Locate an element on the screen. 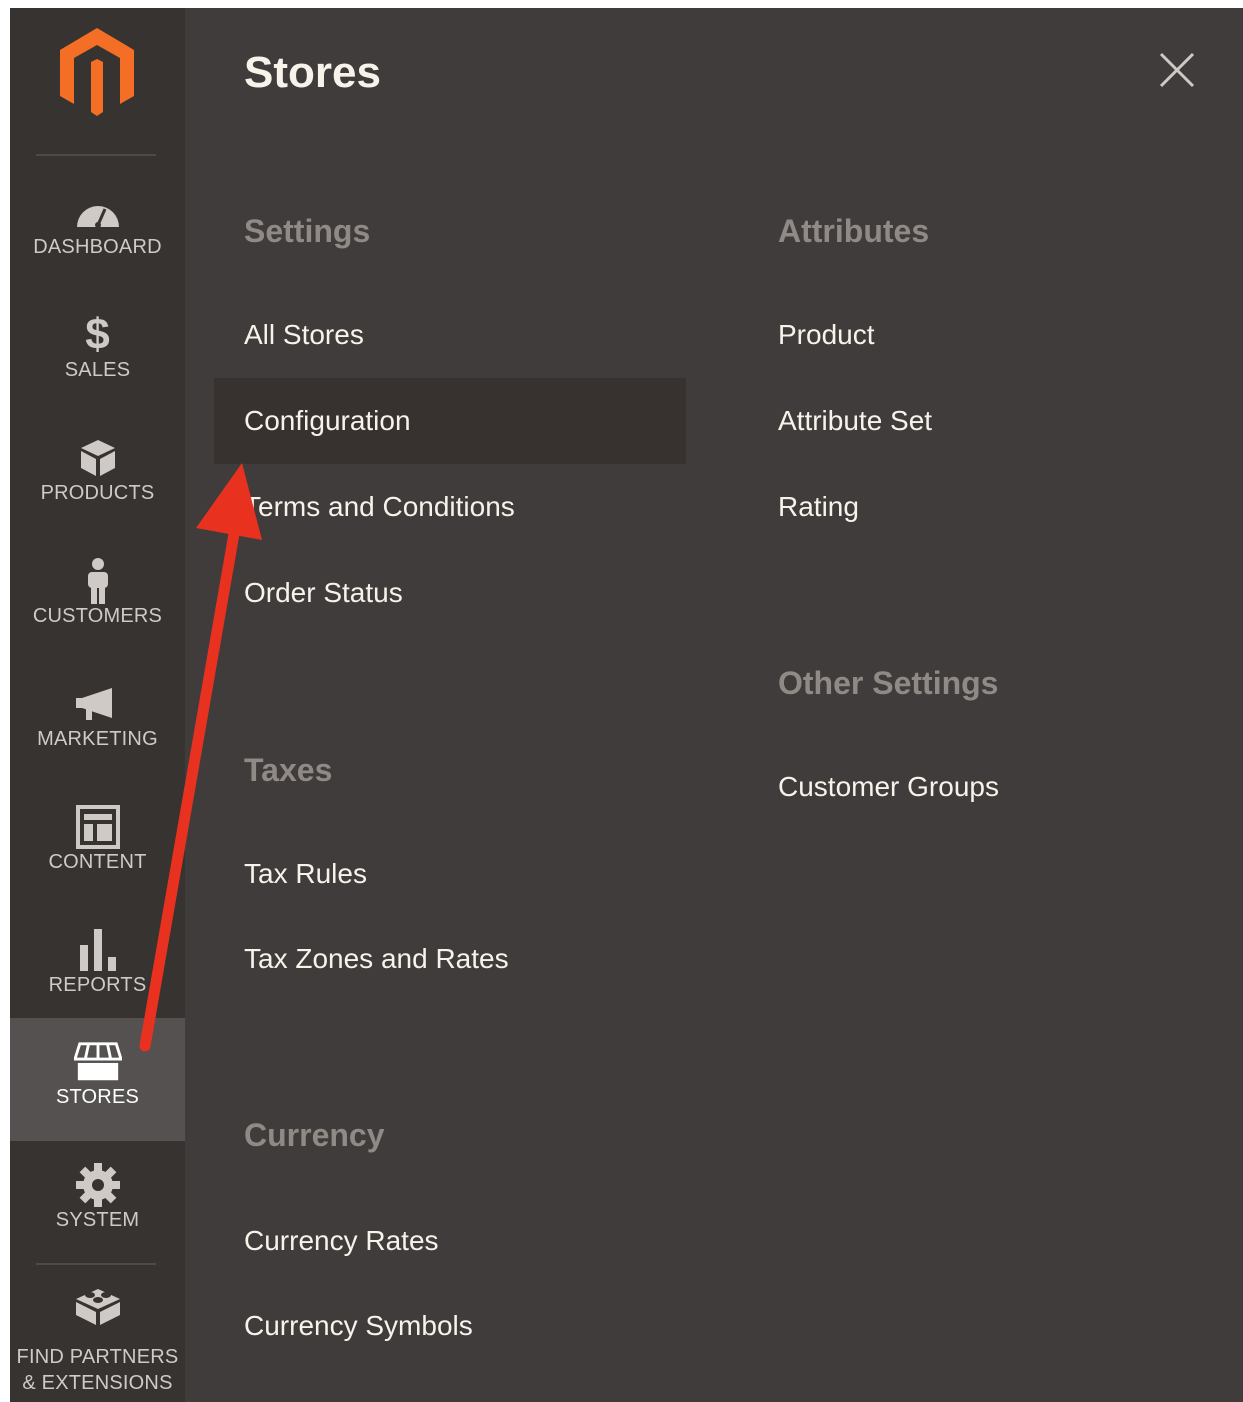 This screenshot has width=1243, height=1402. sidebar-item-label-line: & EXTENSIONS is located at coordinates (97, 1383).